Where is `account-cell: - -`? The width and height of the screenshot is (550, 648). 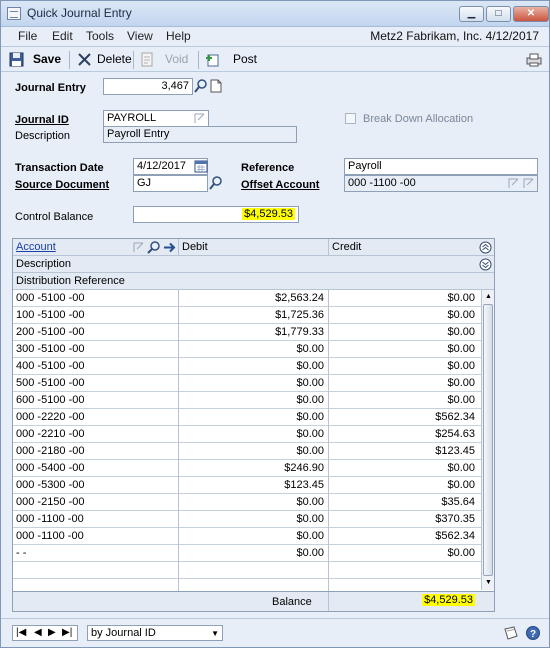 account-cell: - - is located at coordinates (21, 553).